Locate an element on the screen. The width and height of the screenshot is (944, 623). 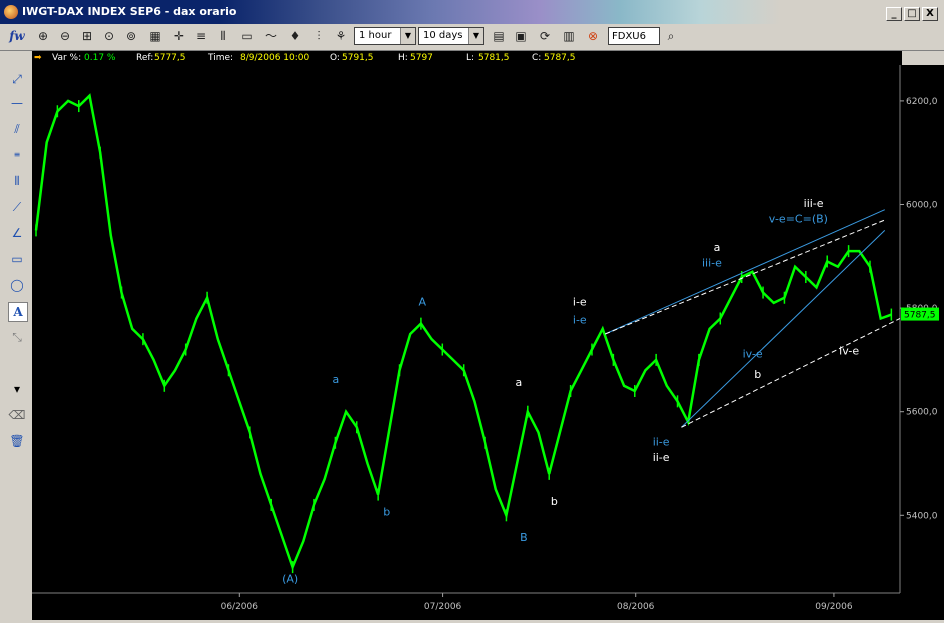
vertical-bars-icon: ⦀ is located at coordinates (223, 36).